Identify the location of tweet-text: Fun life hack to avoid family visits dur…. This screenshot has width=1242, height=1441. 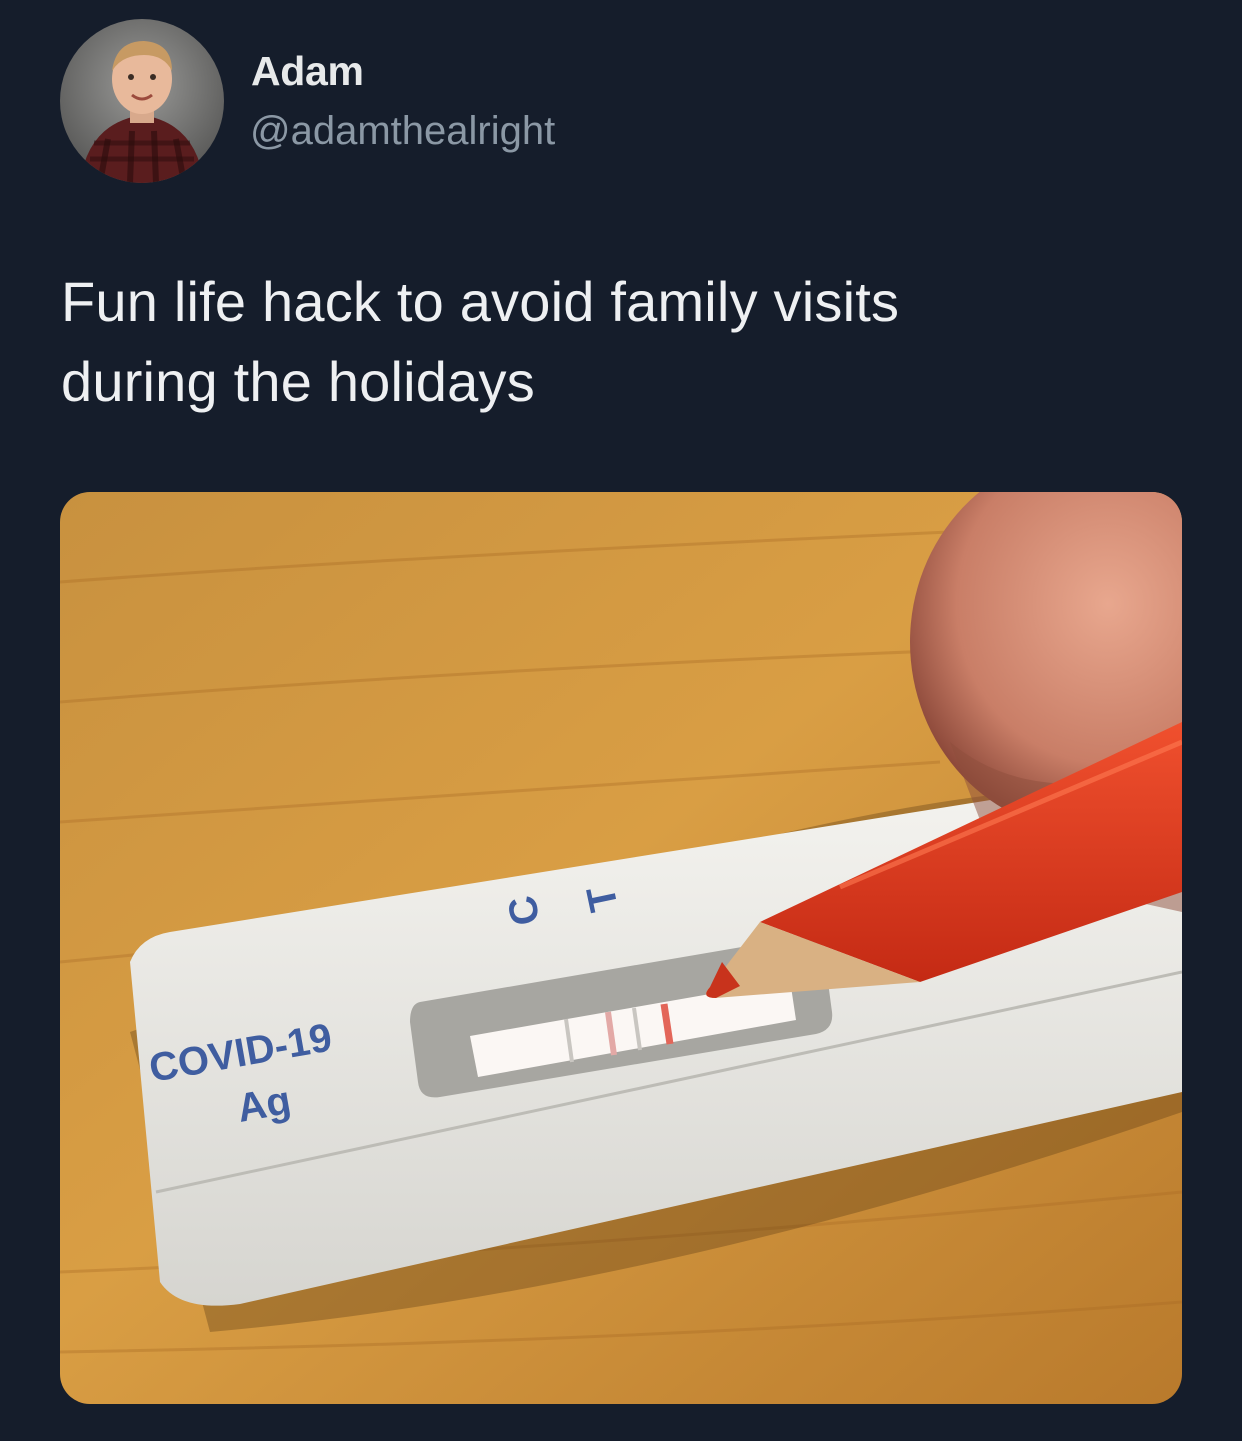
(621, 342).